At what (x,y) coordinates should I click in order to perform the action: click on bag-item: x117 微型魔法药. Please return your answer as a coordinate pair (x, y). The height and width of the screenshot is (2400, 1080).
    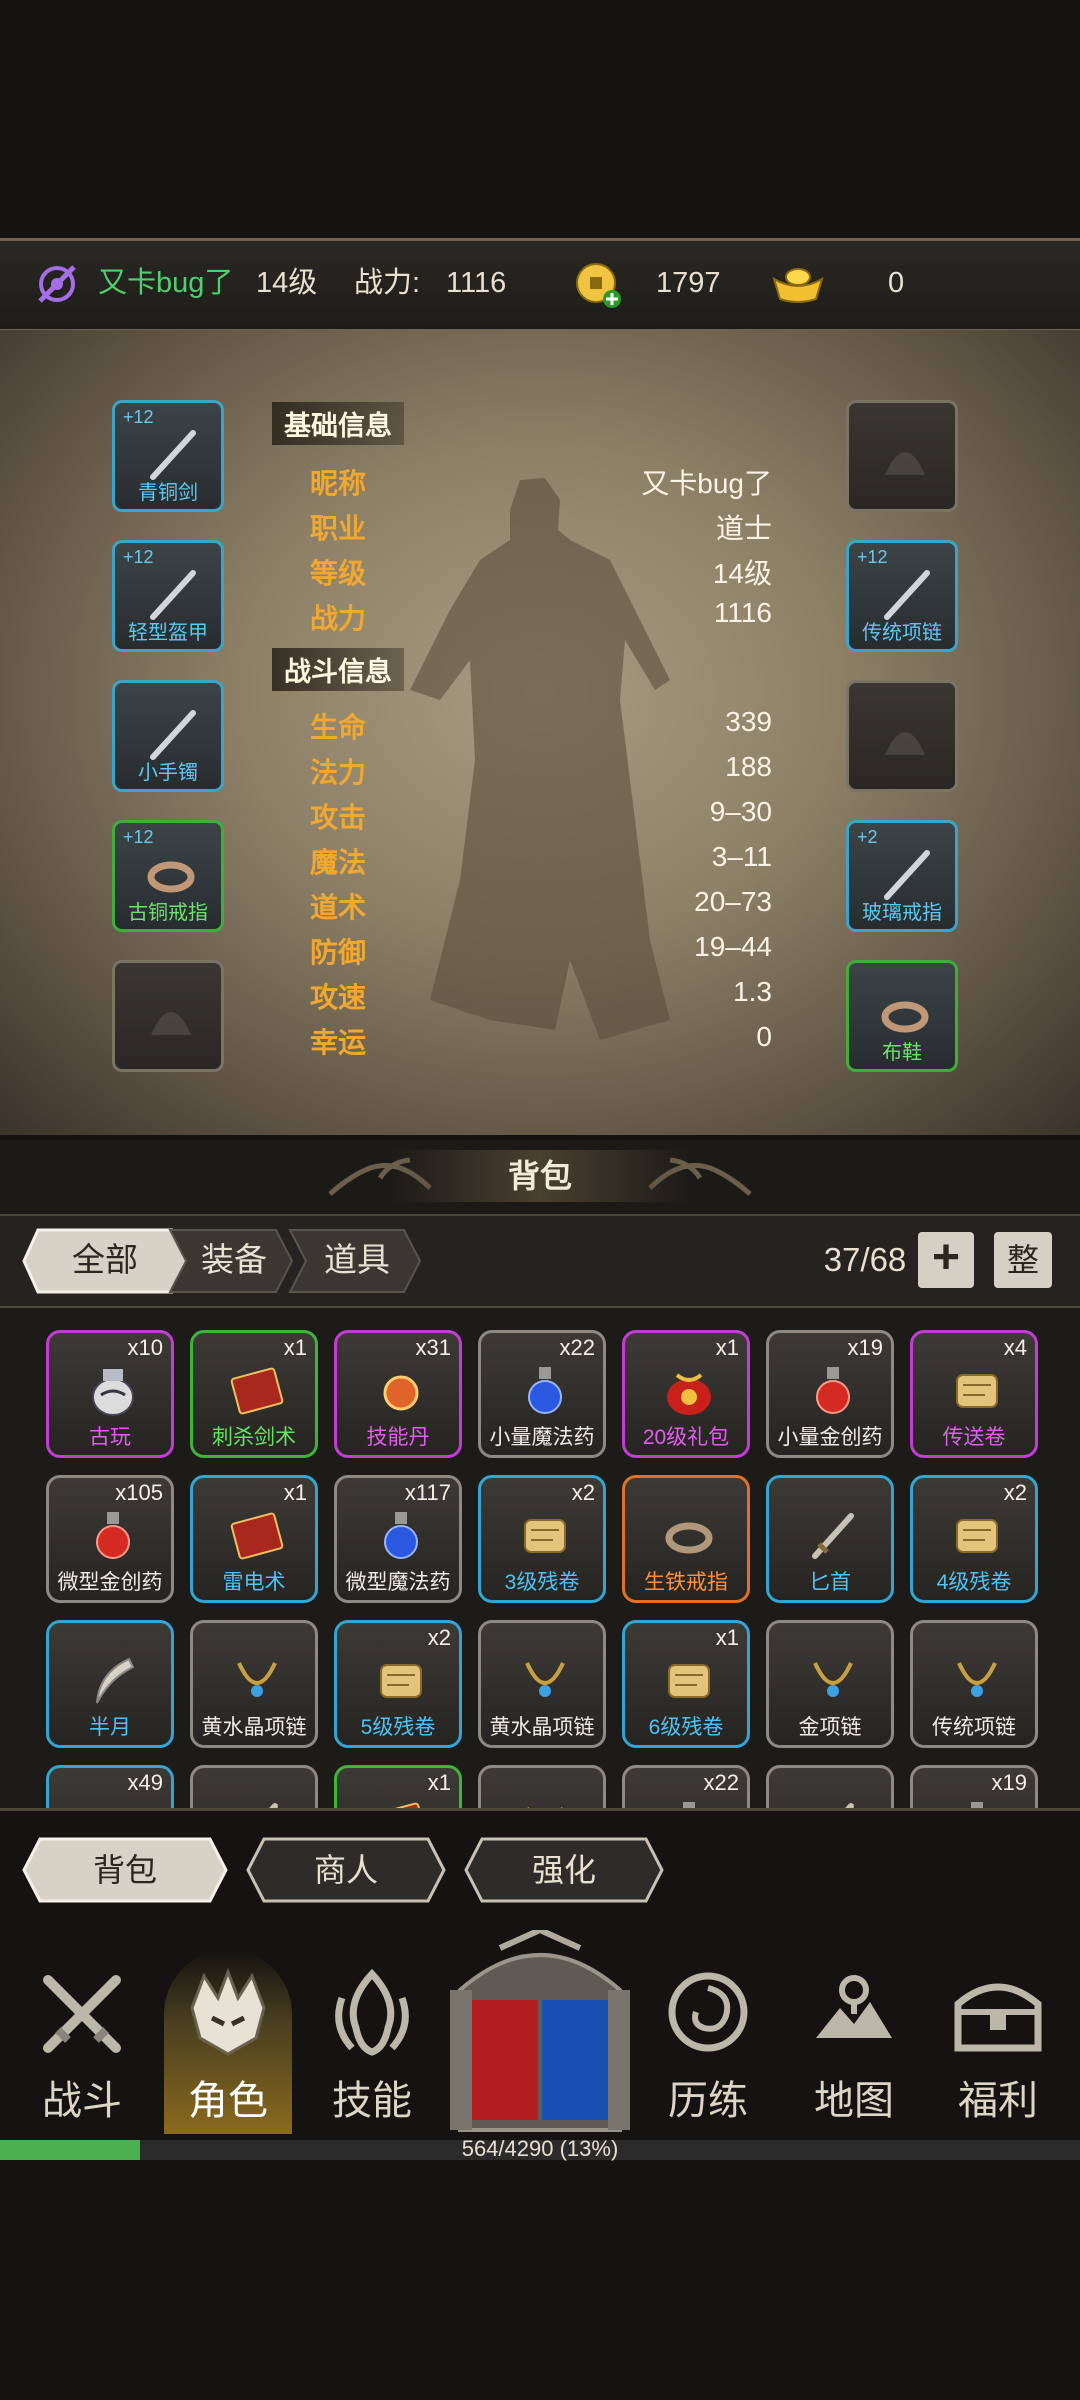
    Looking at the image, I should click on (398, 1539).